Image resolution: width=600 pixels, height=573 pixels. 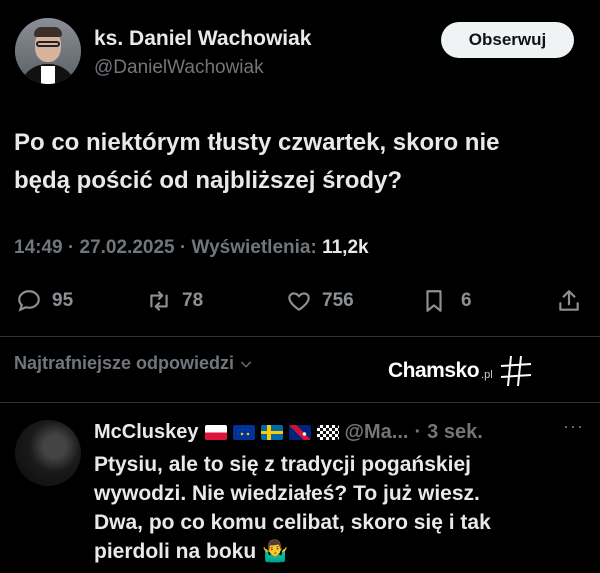 I want to click on sort-label: Najtrafniejsze odpowiedzi, so click(x=124, y=363).